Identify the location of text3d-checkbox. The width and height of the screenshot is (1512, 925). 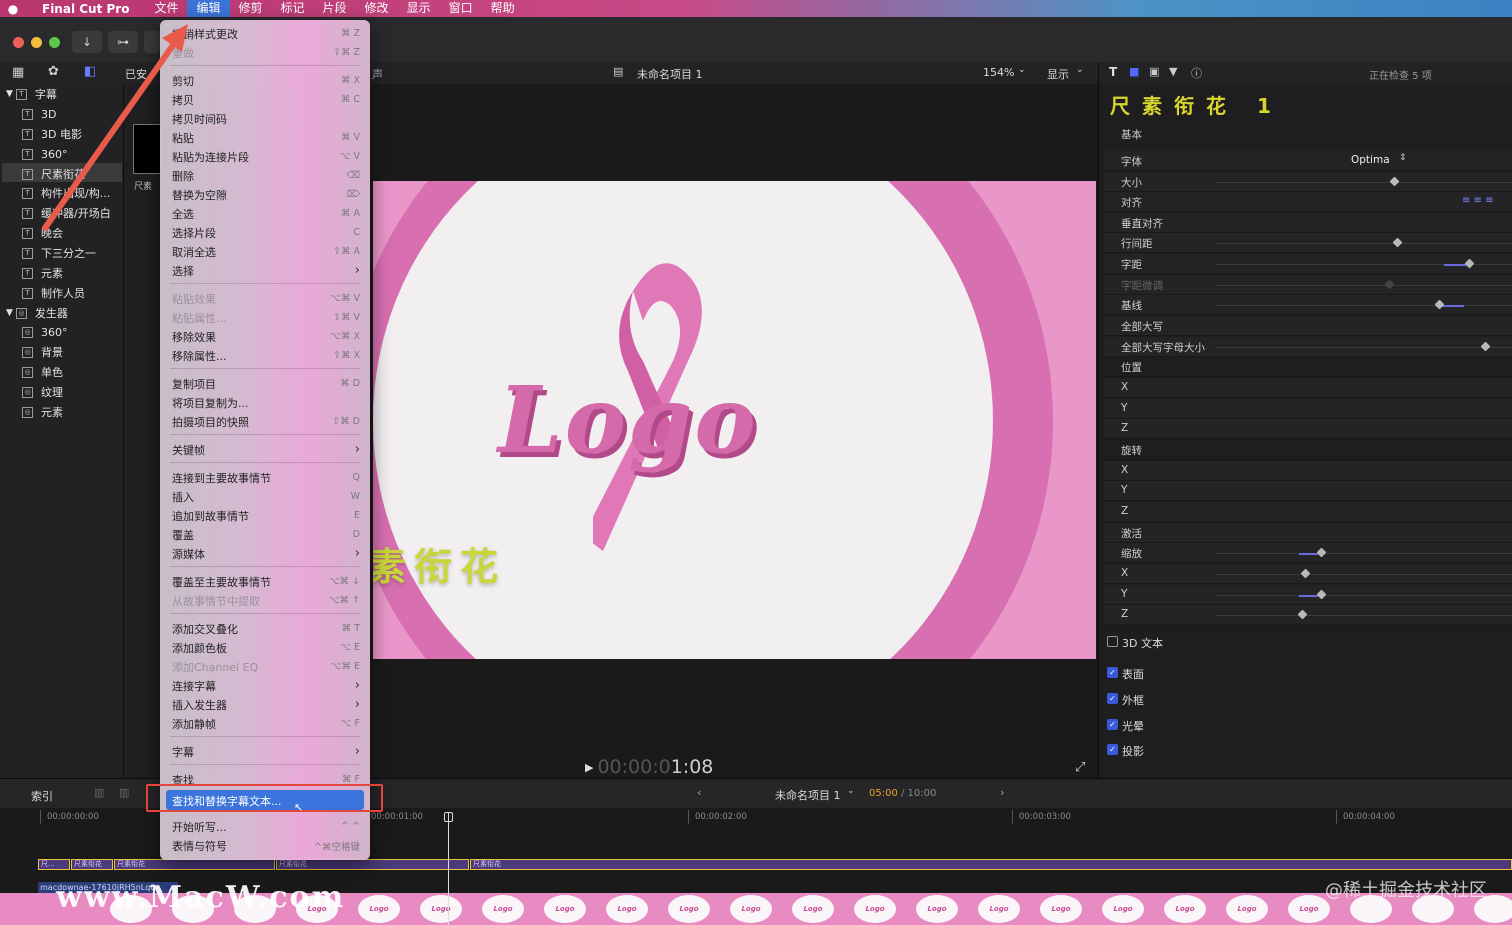
(1112, 641).